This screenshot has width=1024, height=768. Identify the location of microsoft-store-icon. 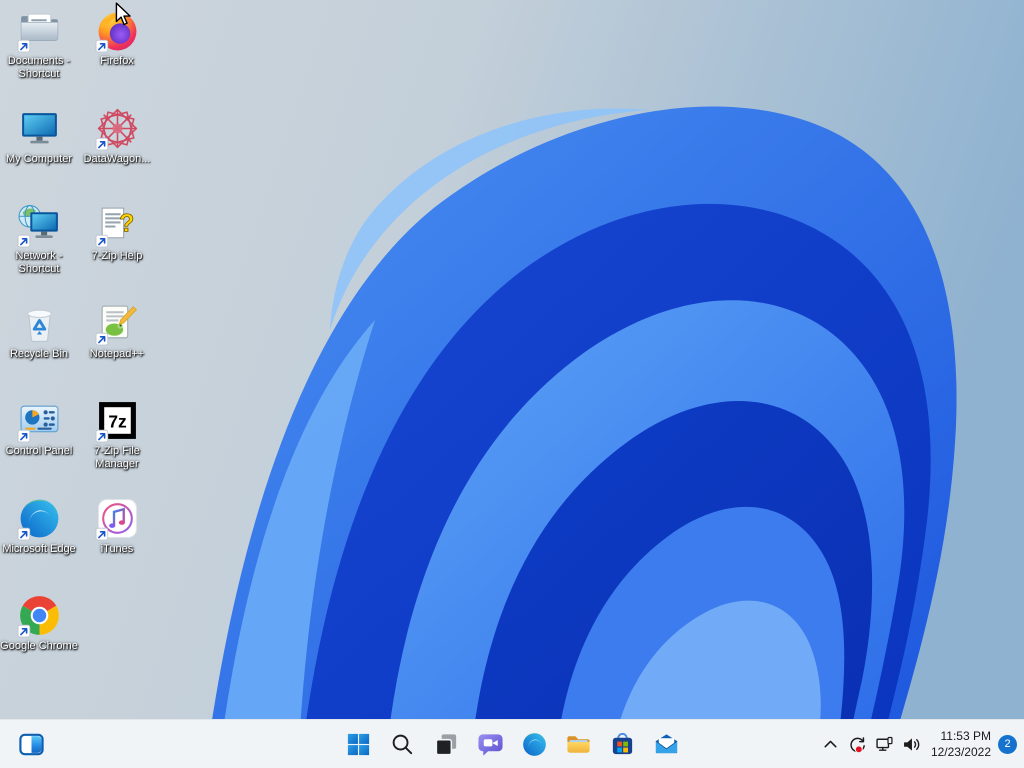
(622, 744).